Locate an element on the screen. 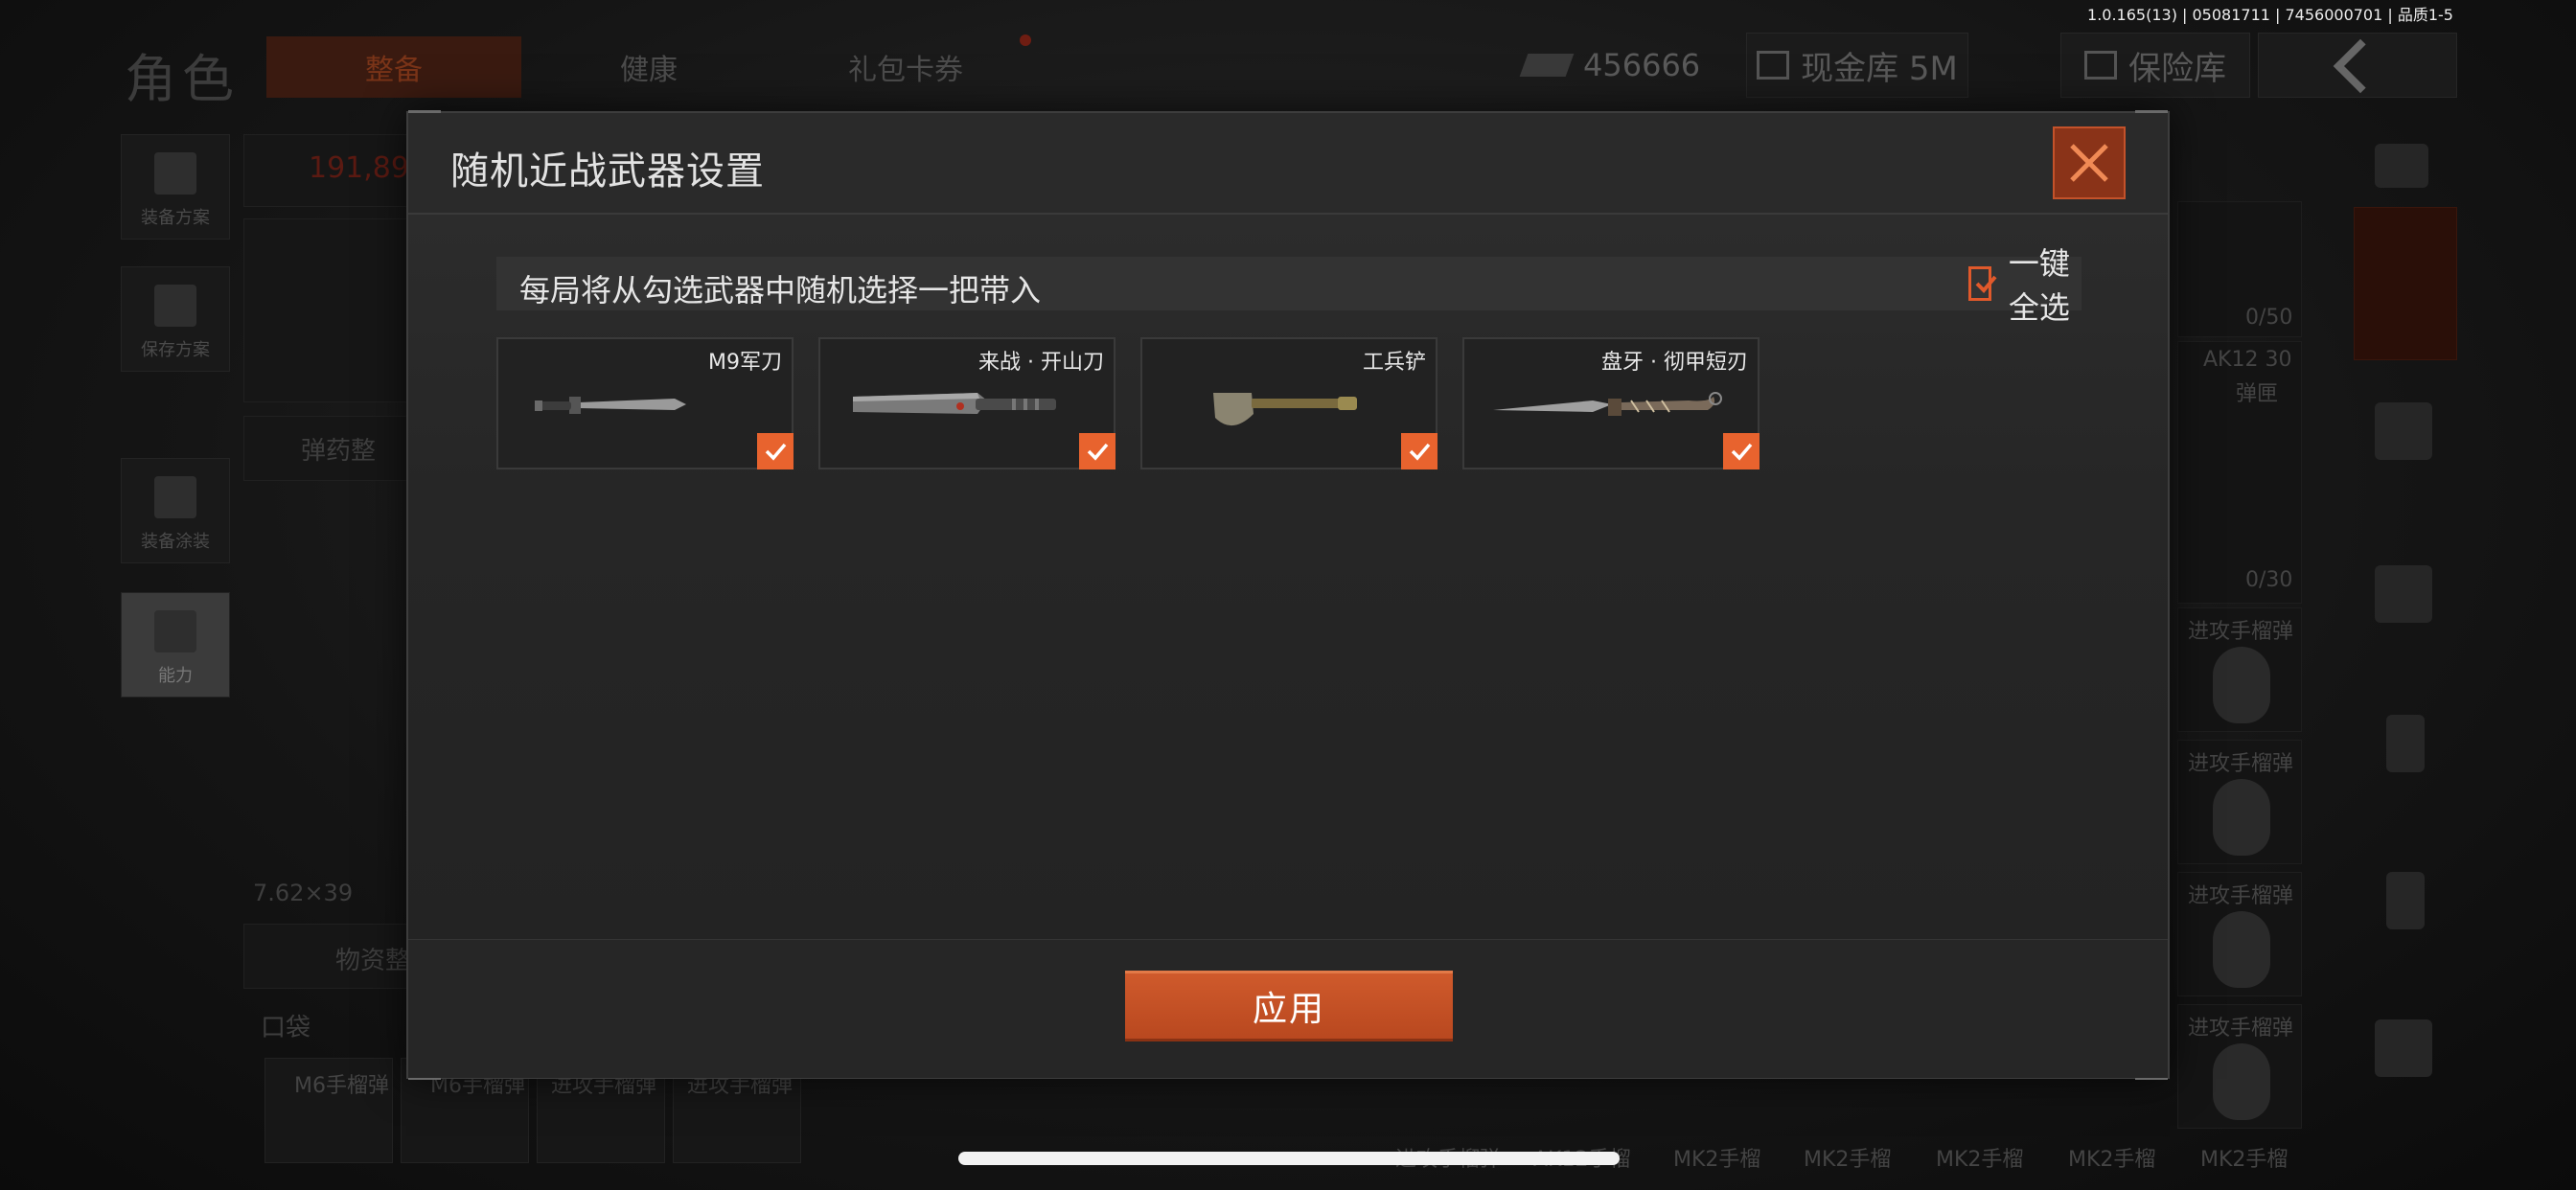 Image resolution: width=2576 pixels, height=1190 pixels. dagger-icon is located at coordinates (1607, 404).